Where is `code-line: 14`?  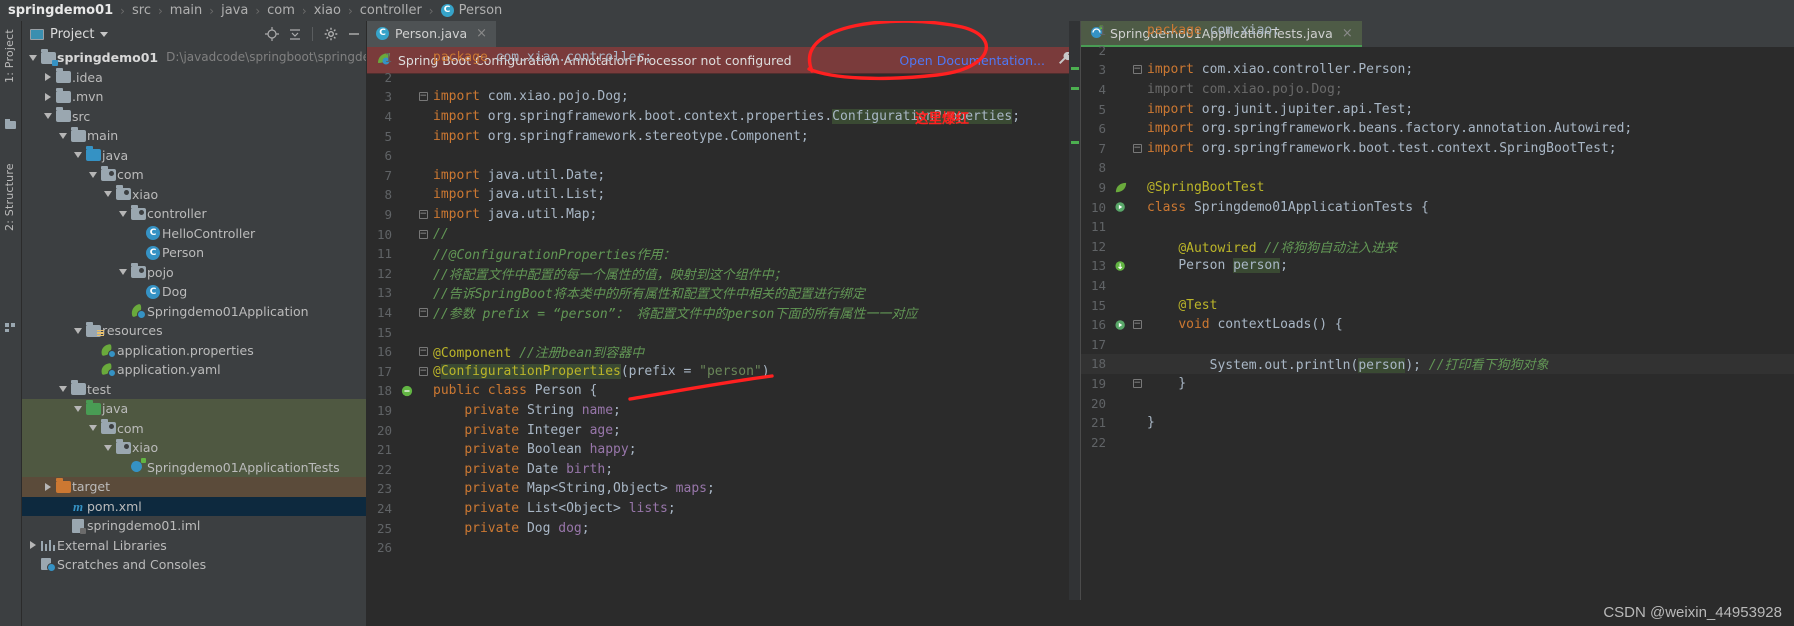
code-line: 14 is located at coordinates (1437, 286).